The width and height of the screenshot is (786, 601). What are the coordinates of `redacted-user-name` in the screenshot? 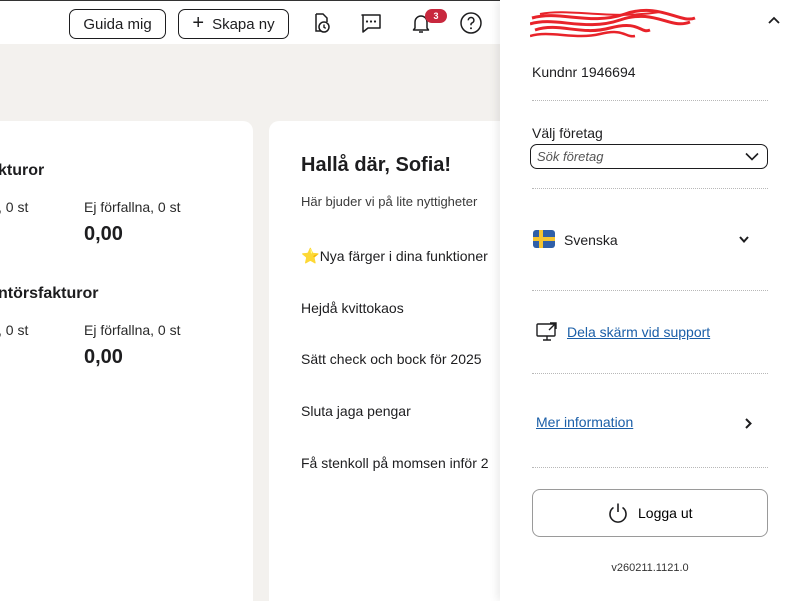 It's located at (615, 23).